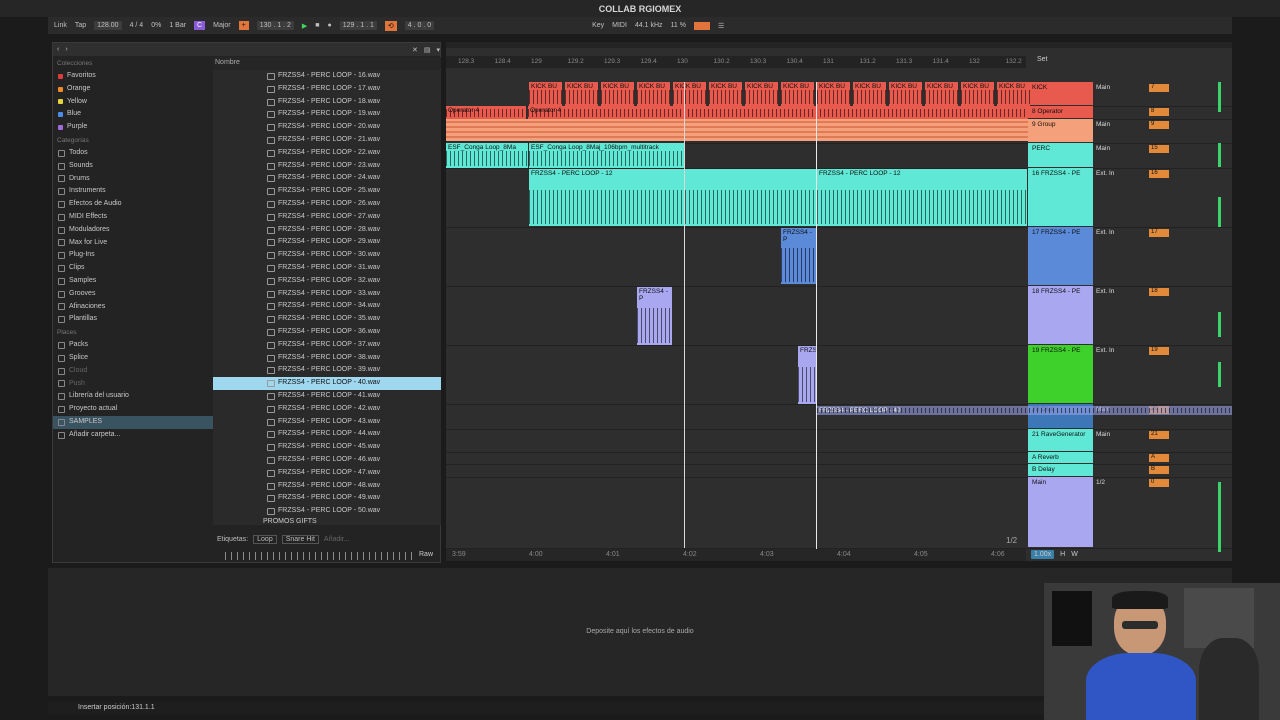 The height and width of the screenshot is (720, 1280). I want to click on collection-item: Yellow, so click(133, 102).